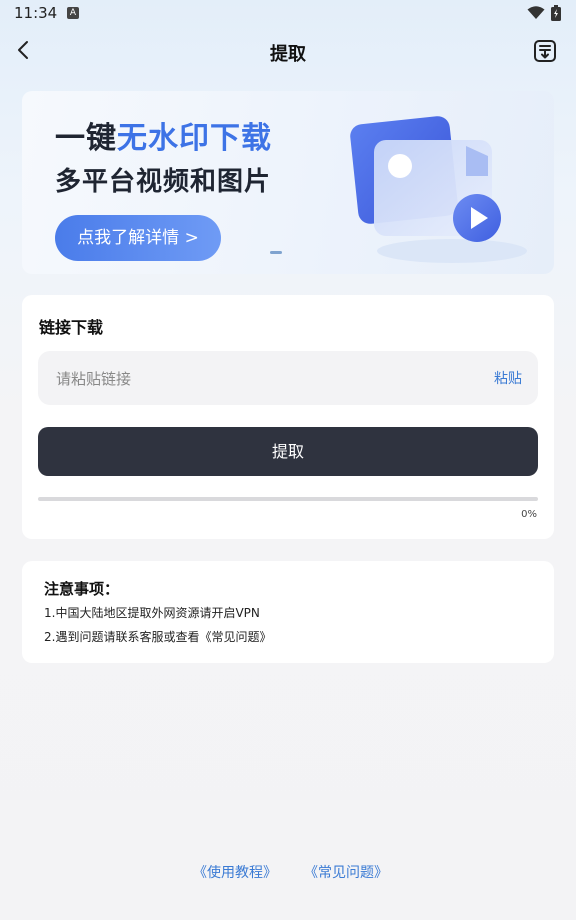  Describe the element at coordinates (163, 182) in the screenshot. I see `banner-subheadline: 多平台视频和图片` at that location.